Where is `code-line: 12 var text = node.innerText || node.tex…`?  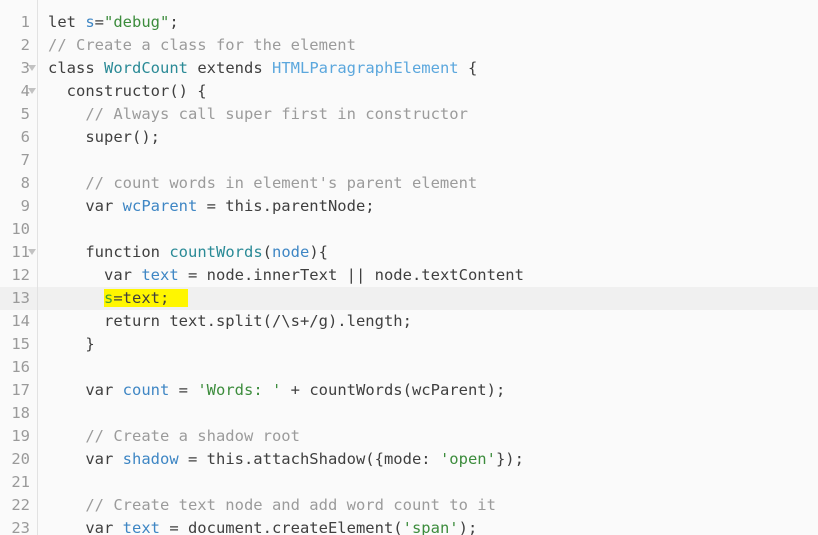 code-line: 12 var text = node.innerText || node.tex… is located at coordinates (409, 275).